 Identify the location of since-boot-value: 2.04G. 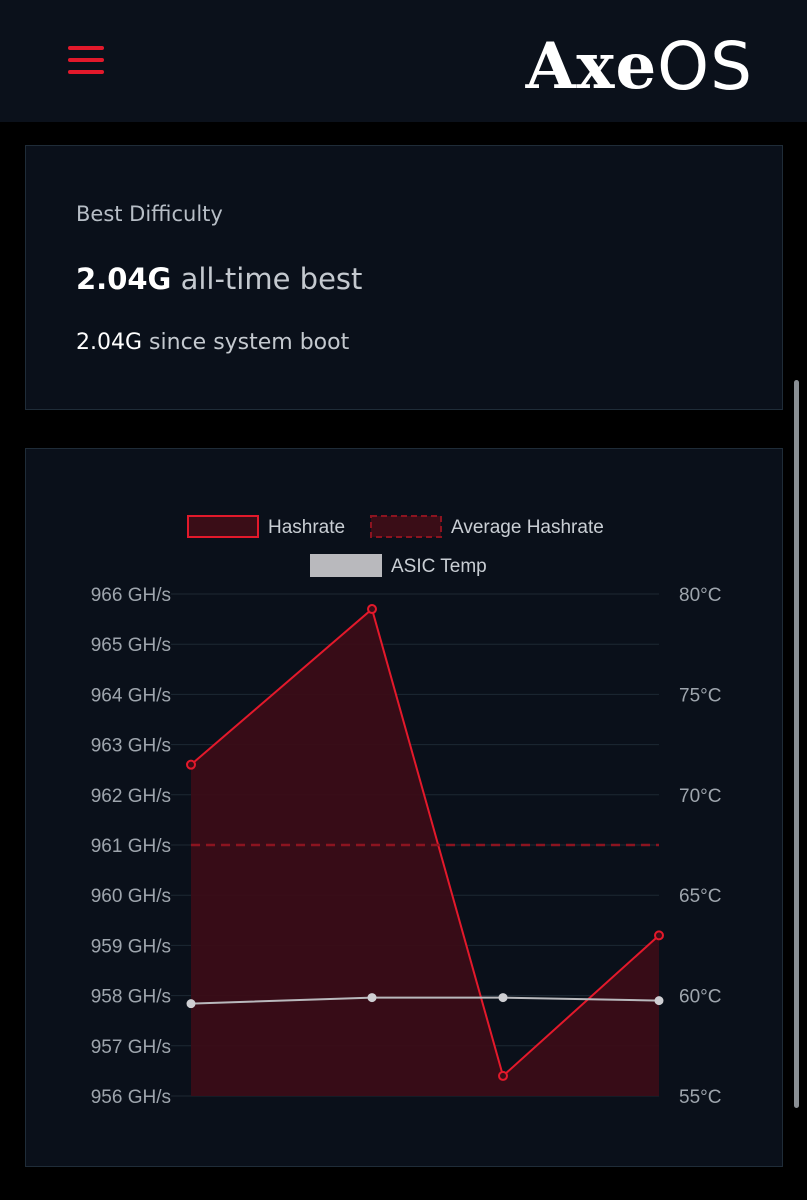
(109, 342).